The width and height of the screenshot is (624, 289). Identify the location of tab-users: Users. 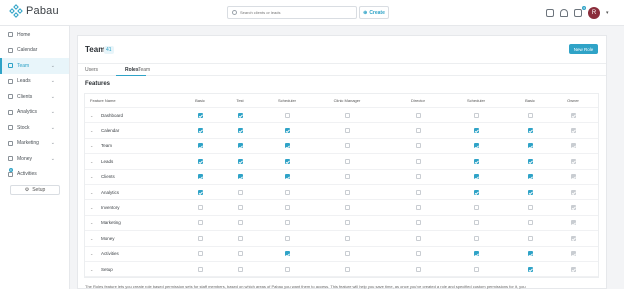
(91, 70).